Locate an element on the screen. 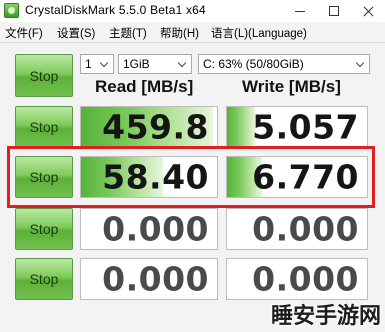 The width and height of the screenshot is (385, 332). drive-value: C: 63% (50/80GiB) is located at coordinates (253, 64).